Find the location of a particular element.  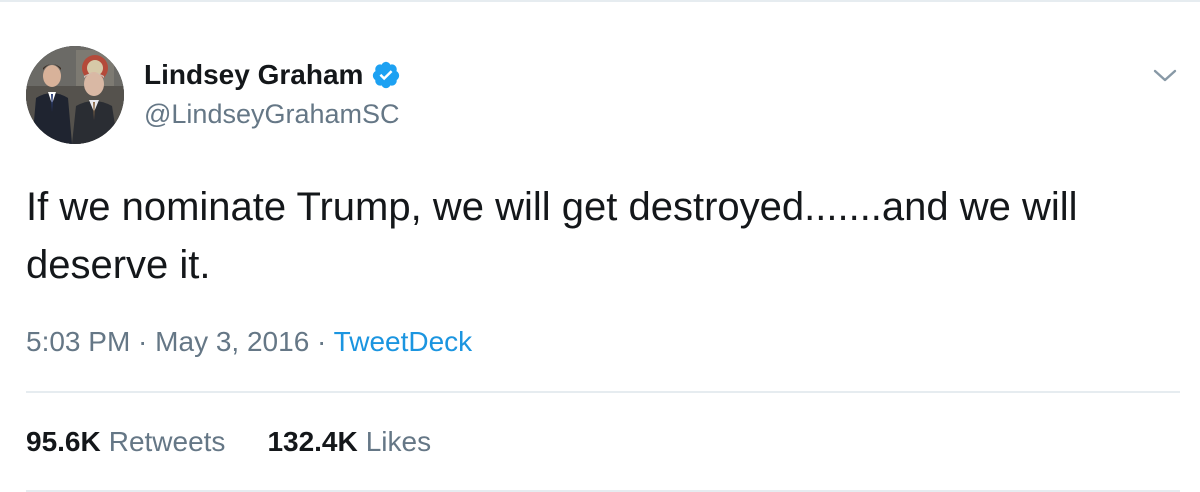

author-name-row: Lindsey Graham is located at coordinates (272, 75).